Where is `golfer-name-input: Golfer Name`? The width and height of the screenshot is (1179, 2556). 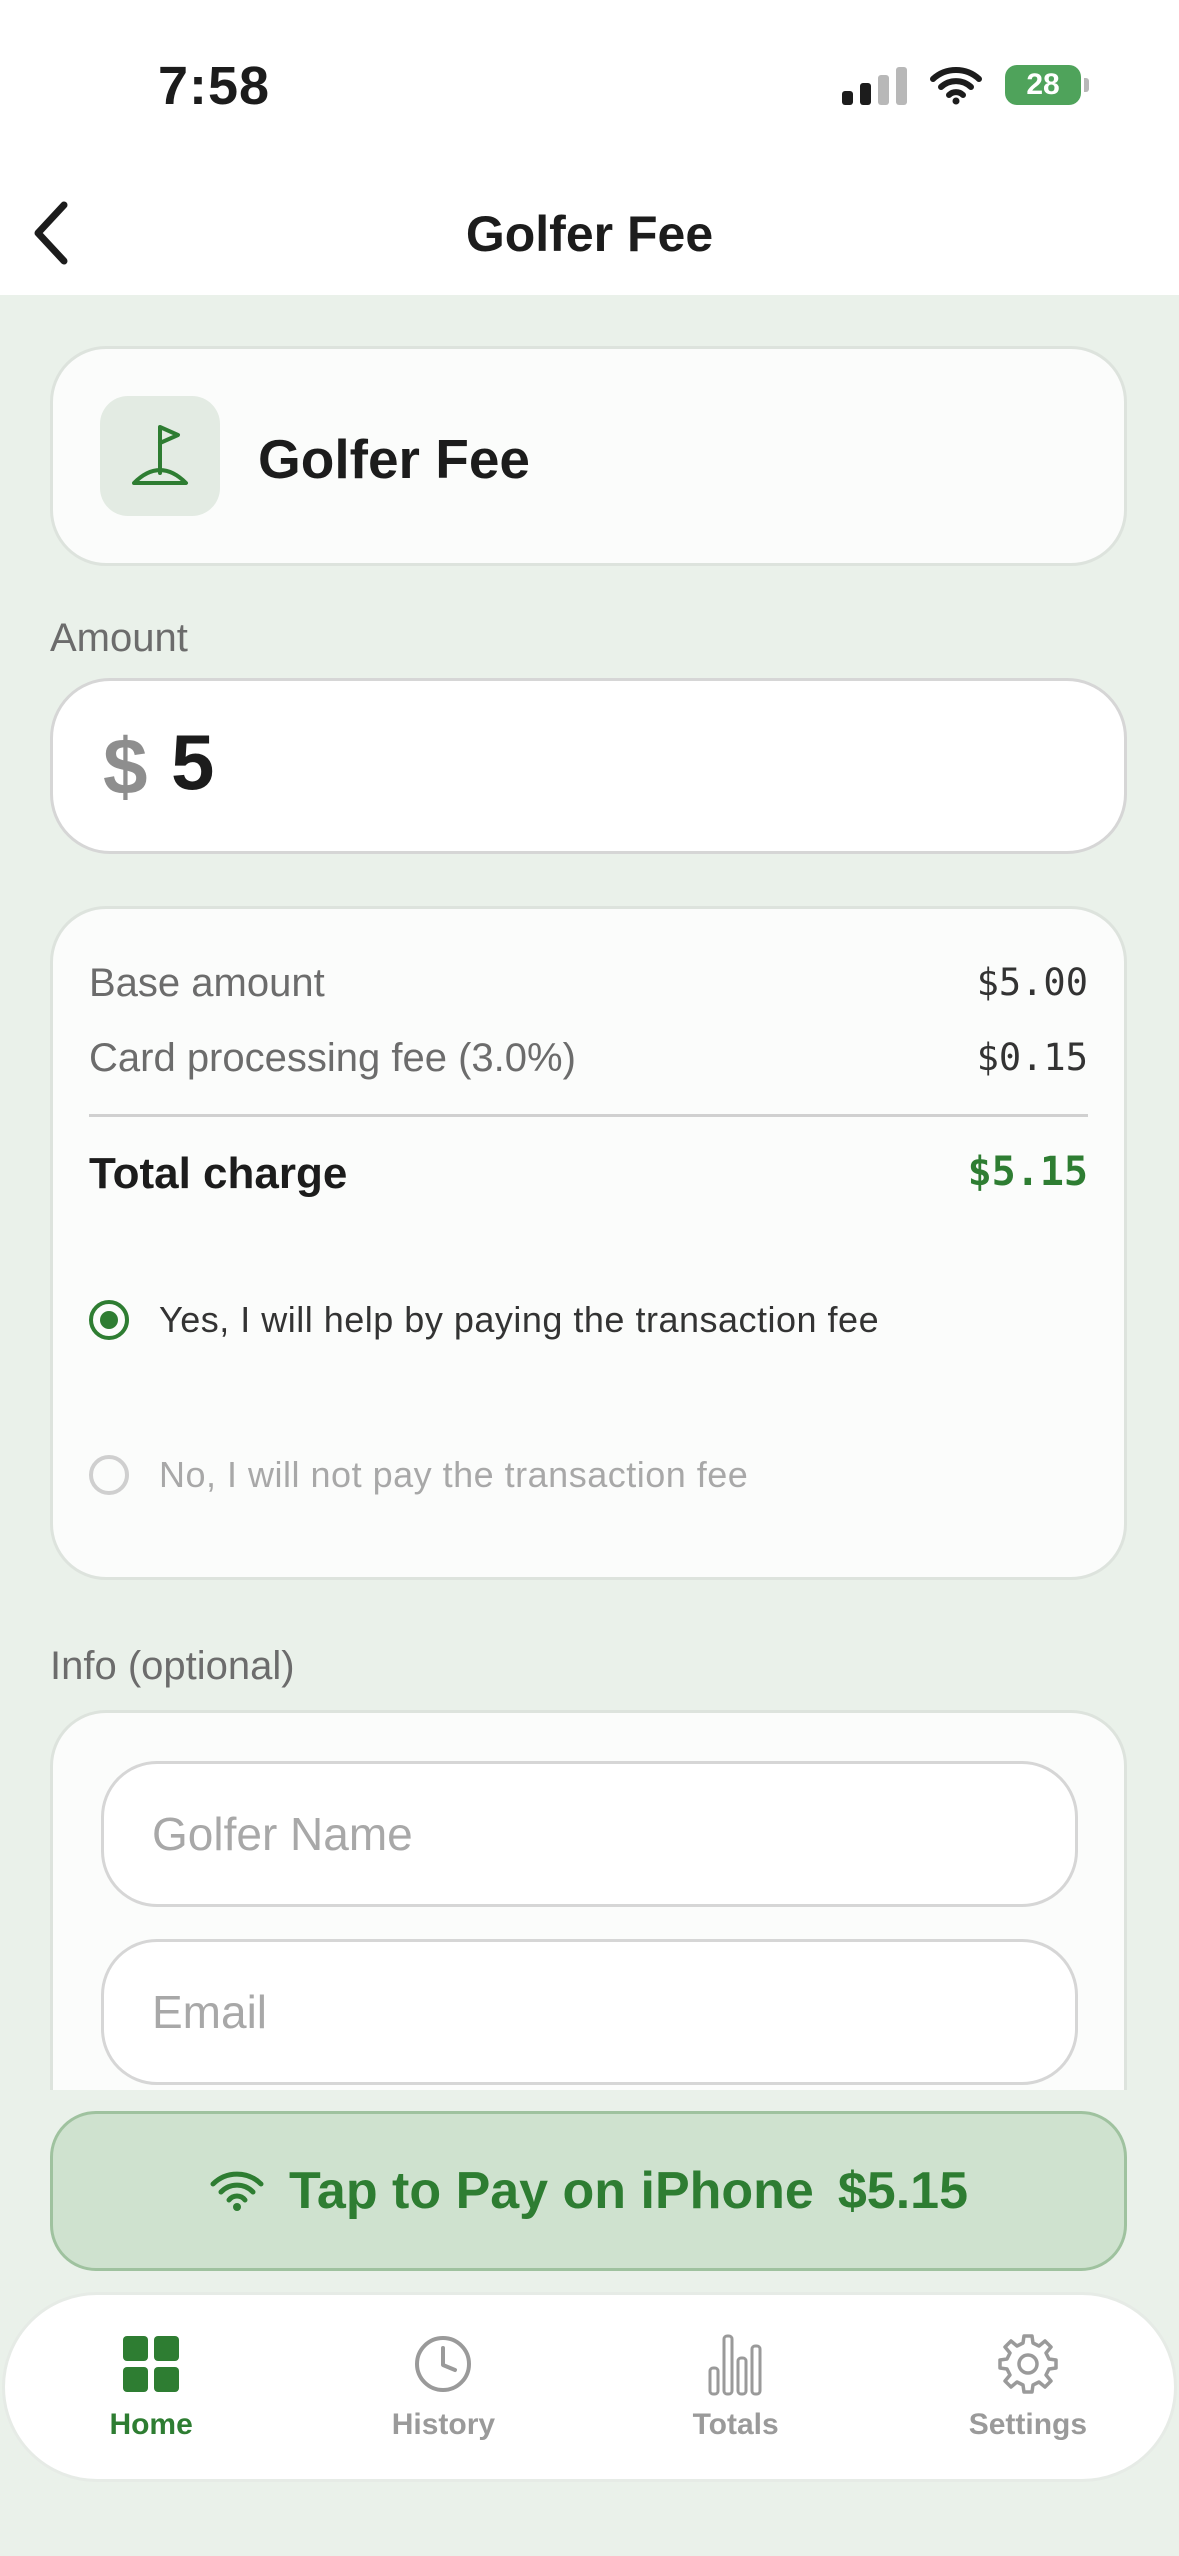 golfer-name-input: Golfer Name is located at coordinates (589, 1834).